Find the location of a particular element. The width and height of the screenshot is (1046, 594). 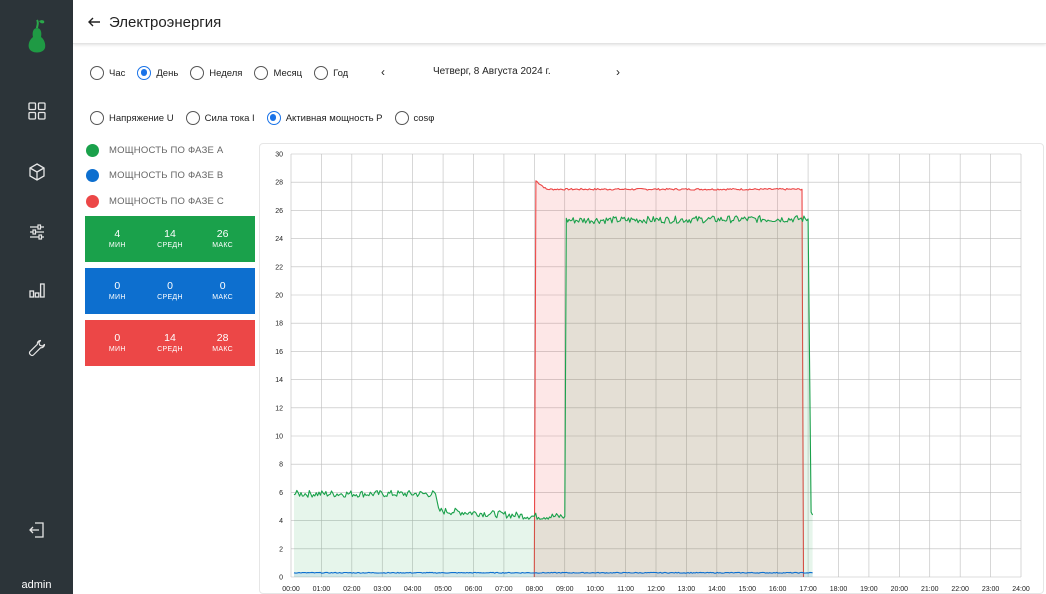

x-tick-label: 23:00 is located at coordinates (991, 589).